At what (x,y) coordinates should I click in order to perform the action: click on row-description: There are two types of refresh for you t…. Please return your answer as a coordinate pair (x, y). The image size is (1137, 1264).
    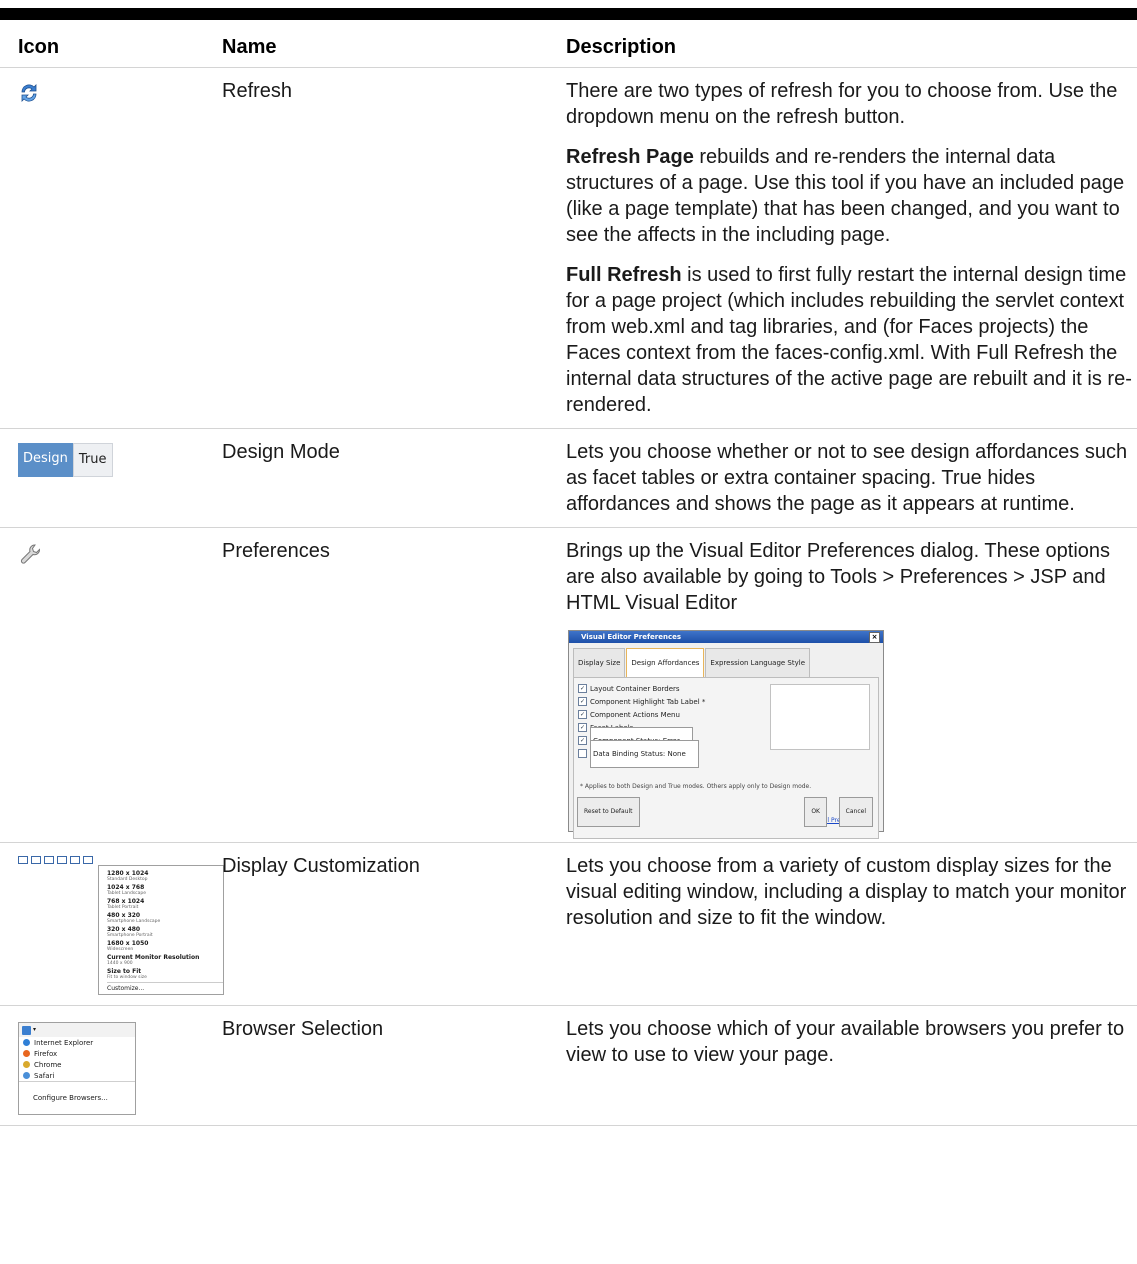
    Looking at the image, I should click on (851, 248).